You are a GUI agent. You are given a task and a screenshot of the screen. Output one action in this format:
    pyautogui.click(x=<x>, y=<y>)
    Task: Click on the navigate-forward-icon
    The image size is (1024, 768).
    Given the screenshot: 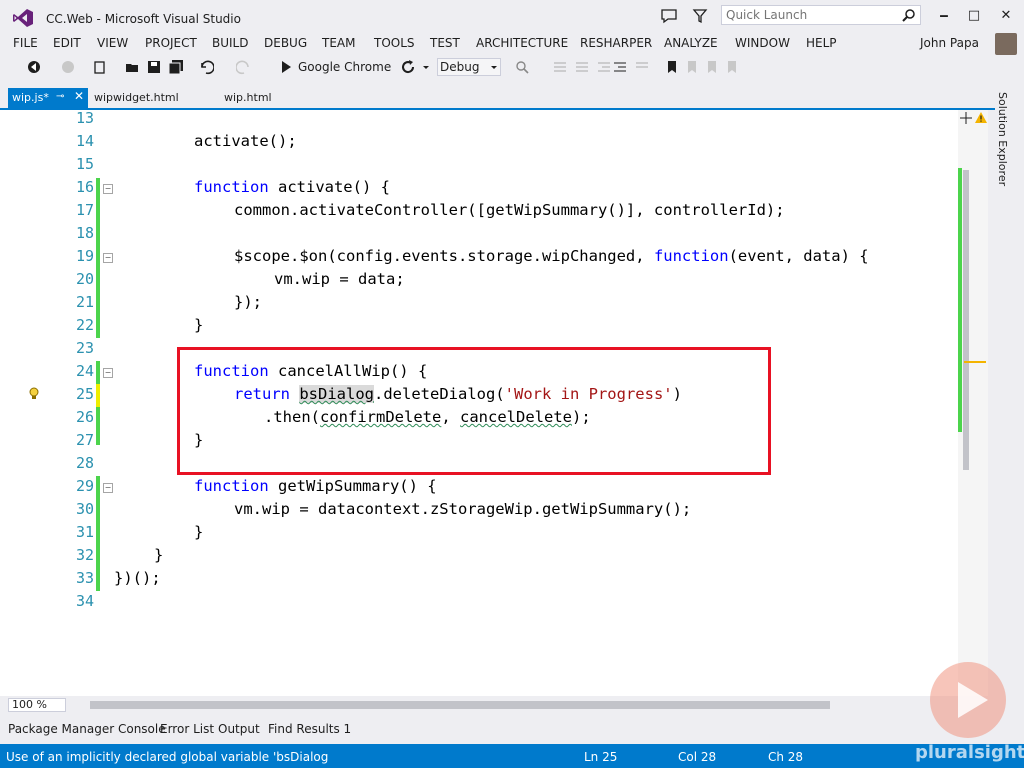 What is the action you would take?
    pyautogui.click(x=68, y=67)
    